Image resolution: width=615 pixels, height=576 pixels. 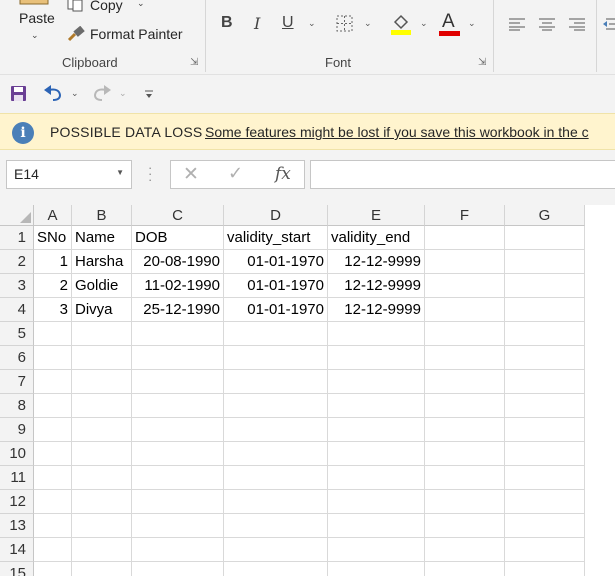 I want to click on name-box-dropdown-icon: ▼, so click(x=120, y=172).